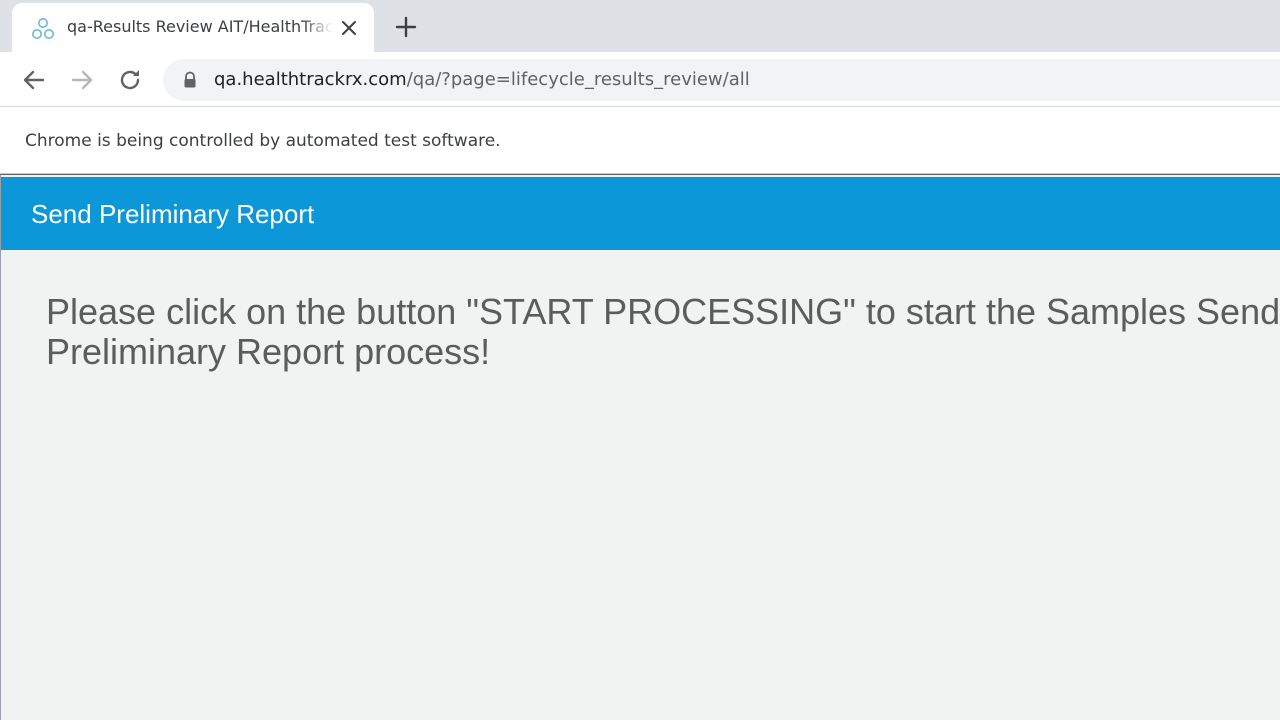  What do you see at coordinates (406, 27) in the screenshot?
I see `plus-icon` at bounding box center [406, 27].